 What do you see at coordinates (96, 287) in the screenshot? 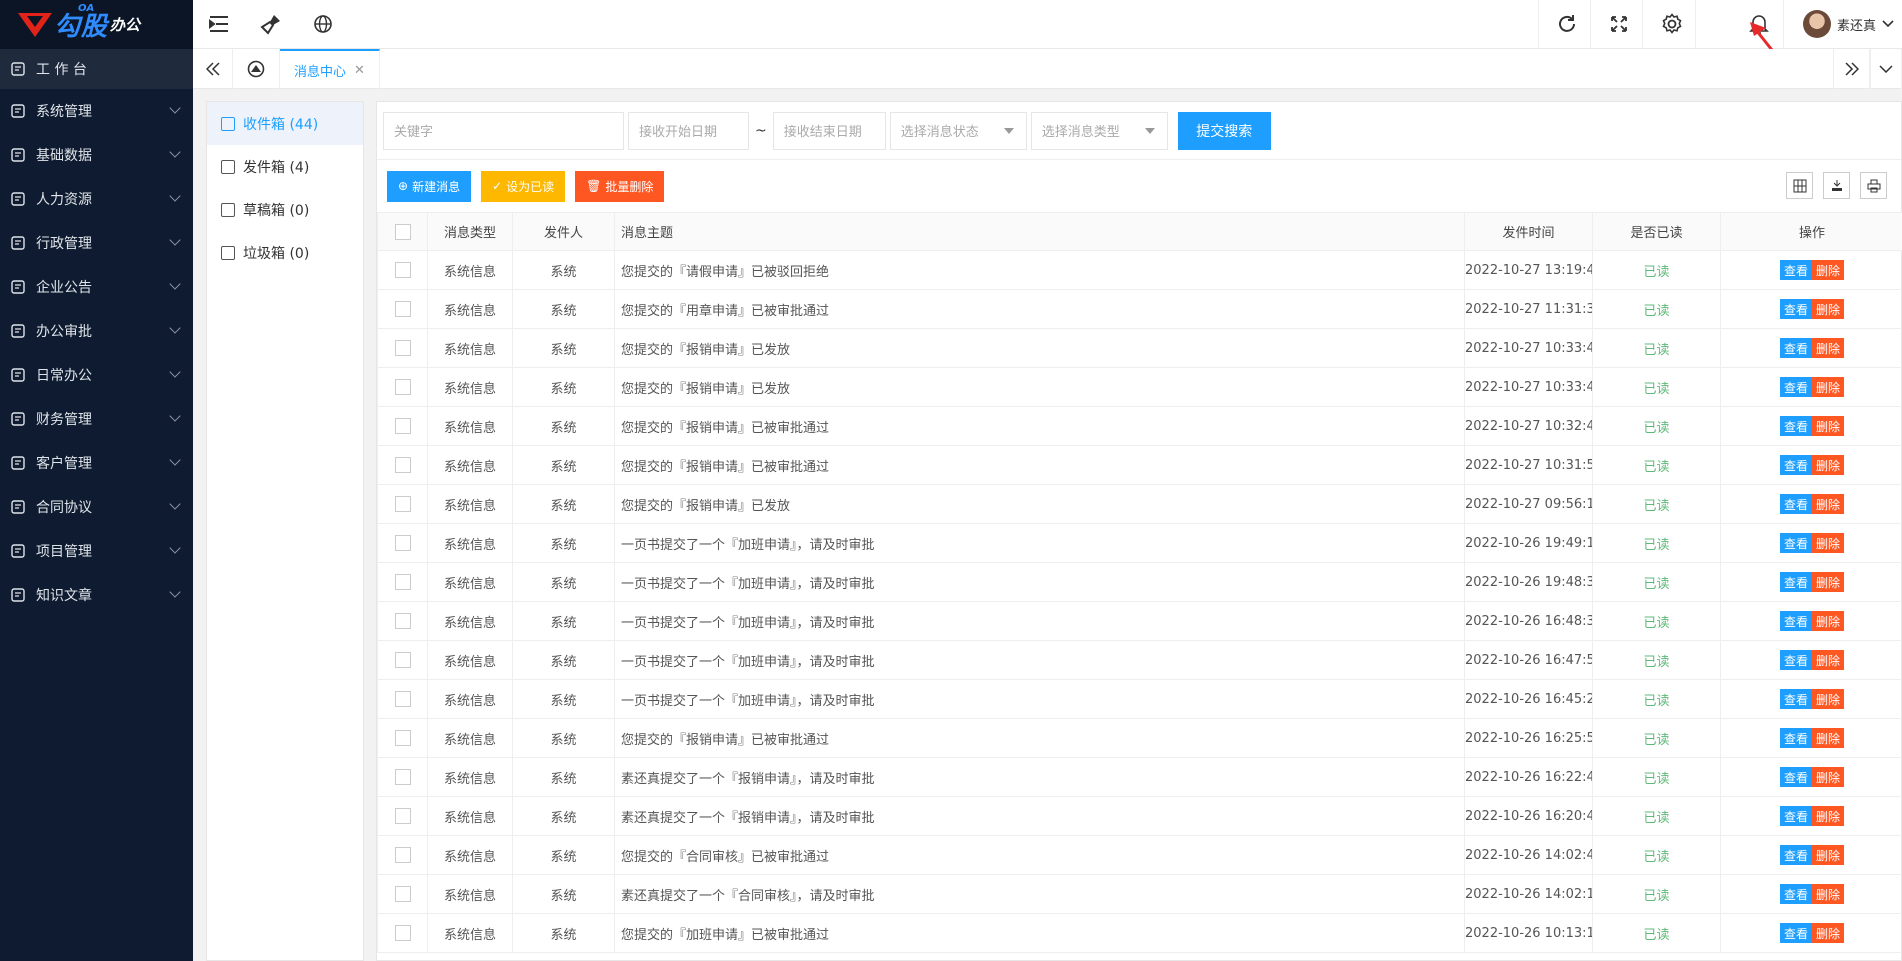
I see `sidebar-item: 企业公告` at bounding box center [96, 287].